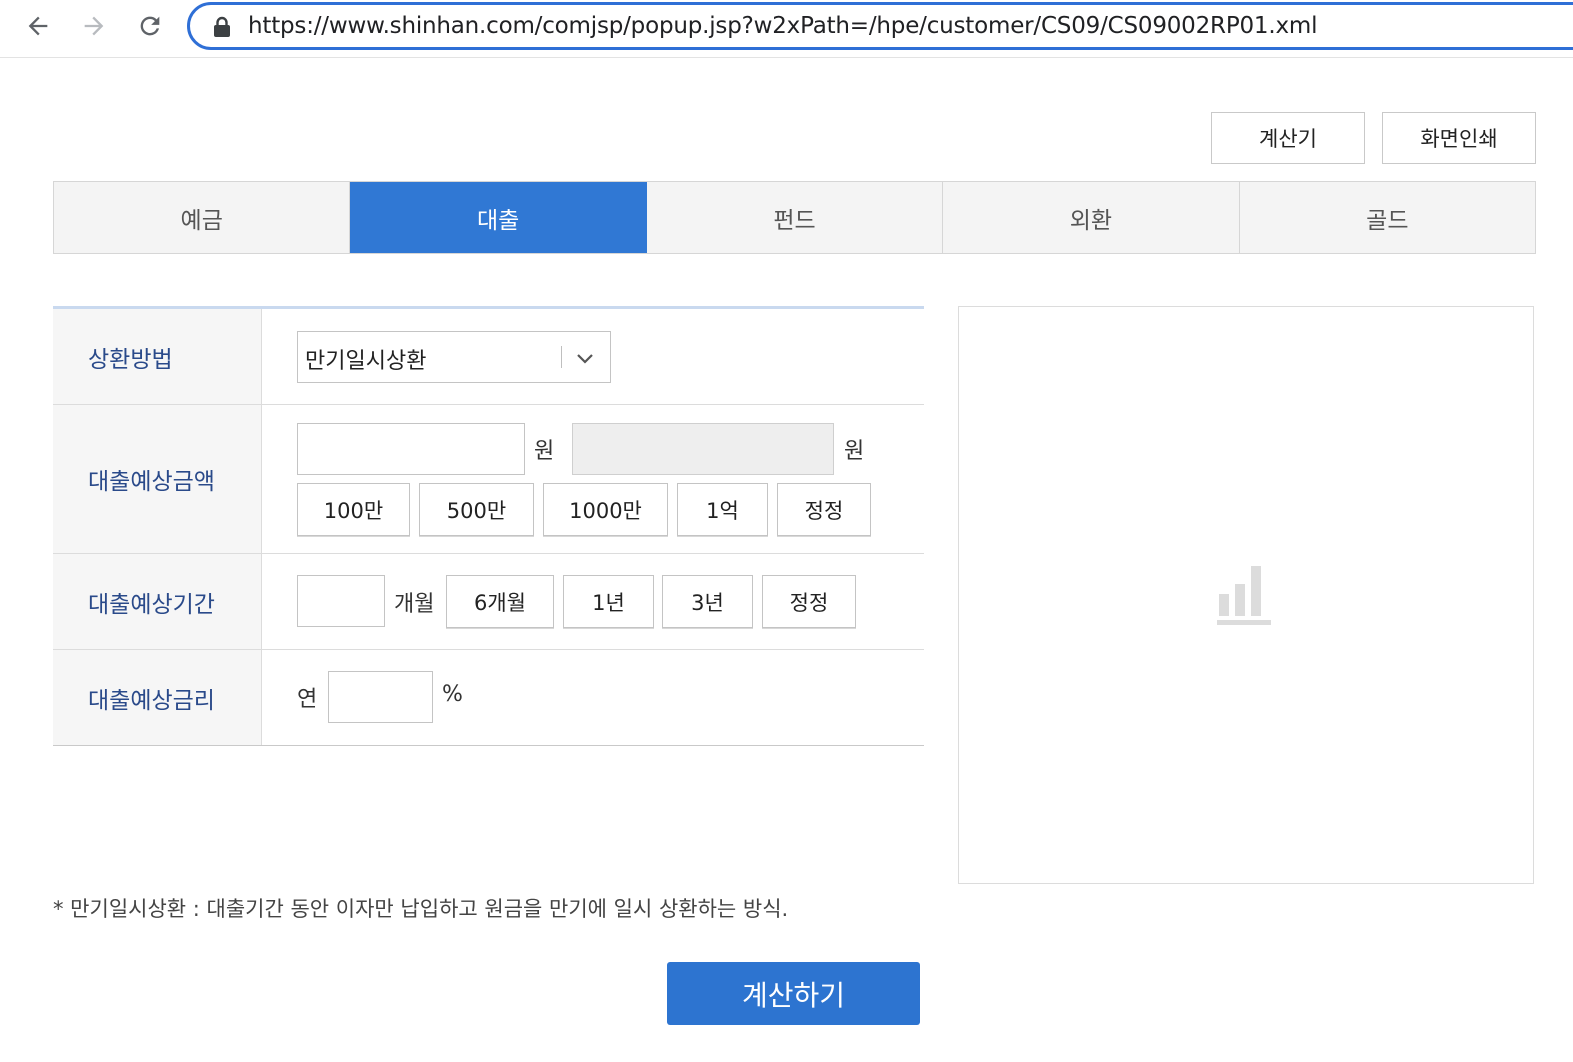 The image size is (1573, 1062). Describe the element at coordinates (1388, 217) in the screenshot. I see `tab-gold: 골드` at that location.